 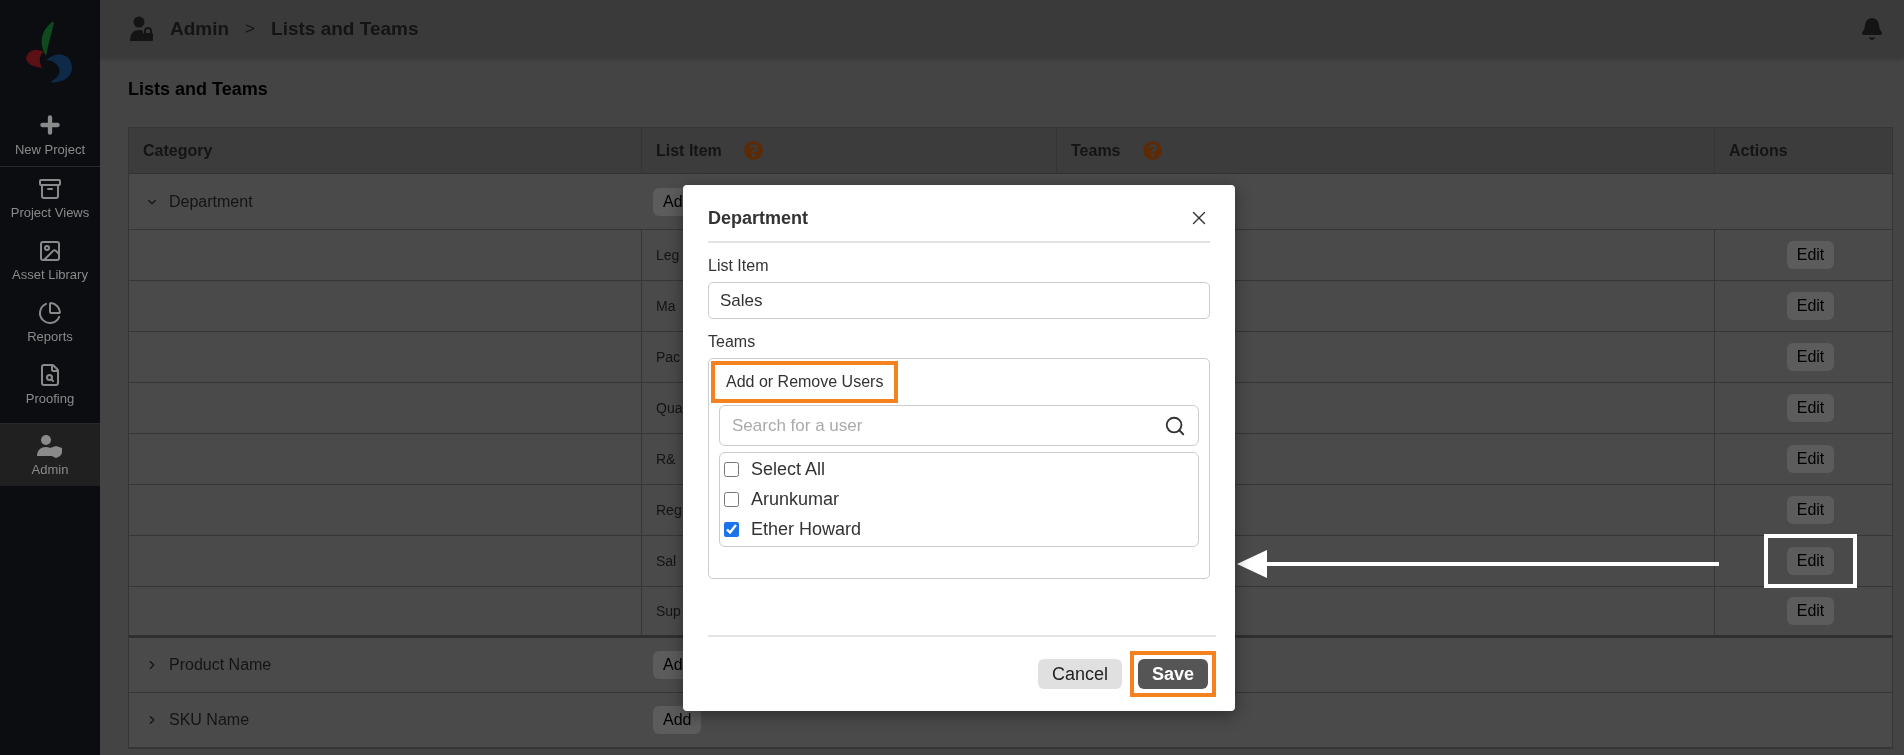 I want to click on user-name: Select All, so click(x=788, y=469).